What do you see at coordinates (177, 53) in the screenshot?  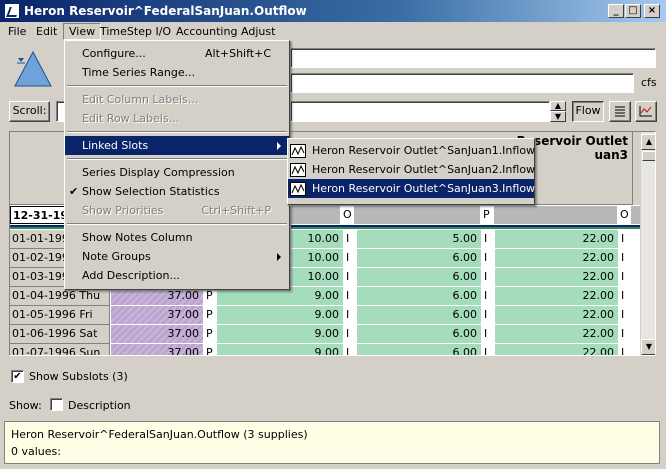 I see `menu-configure: Configure... Alt+Shift+C` at bounding box center [177, 53].